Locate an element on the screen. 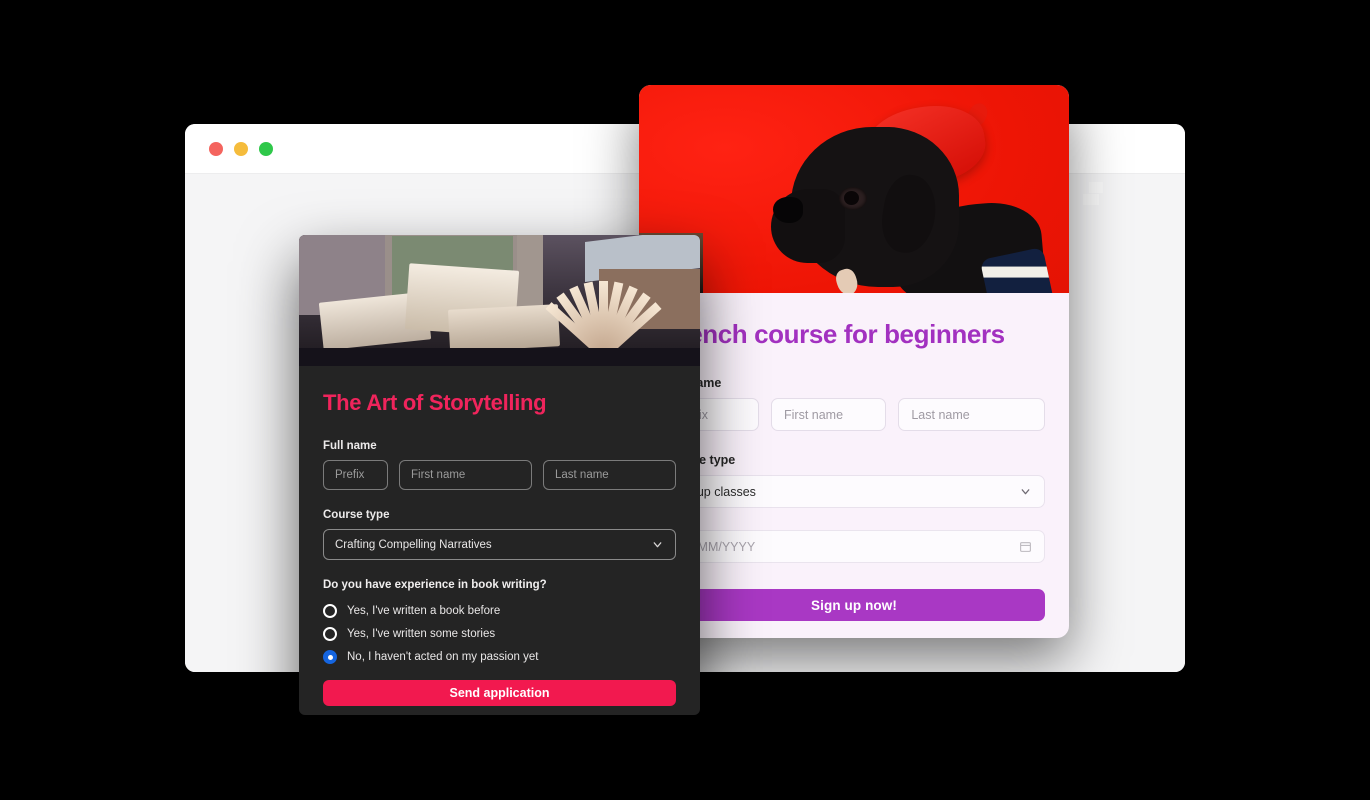  radio-label: Yes, I've written some stories is located at coordinates (421, 634).